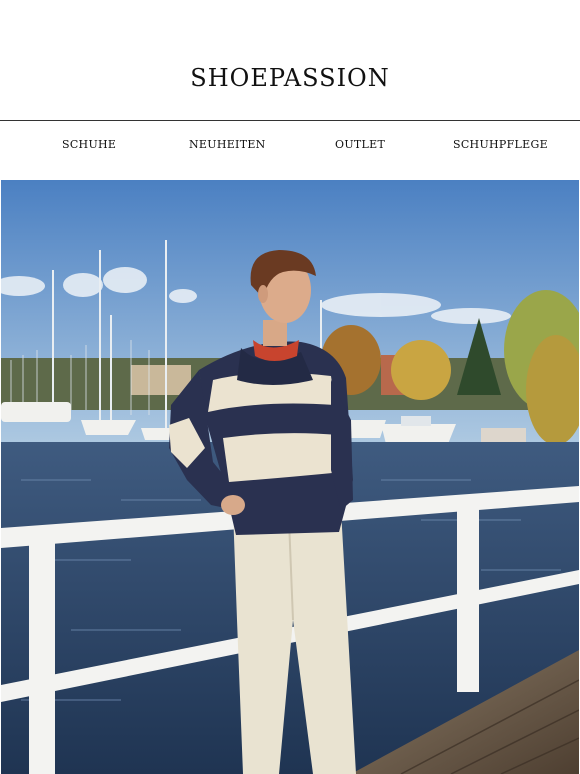 The image size is (580, 774). What do you see at coordinates (500, 144) in the screenshot?
I see `nav-item-schuhpflege: SCHUHPFLEGE` at bounding box center [500, 144].